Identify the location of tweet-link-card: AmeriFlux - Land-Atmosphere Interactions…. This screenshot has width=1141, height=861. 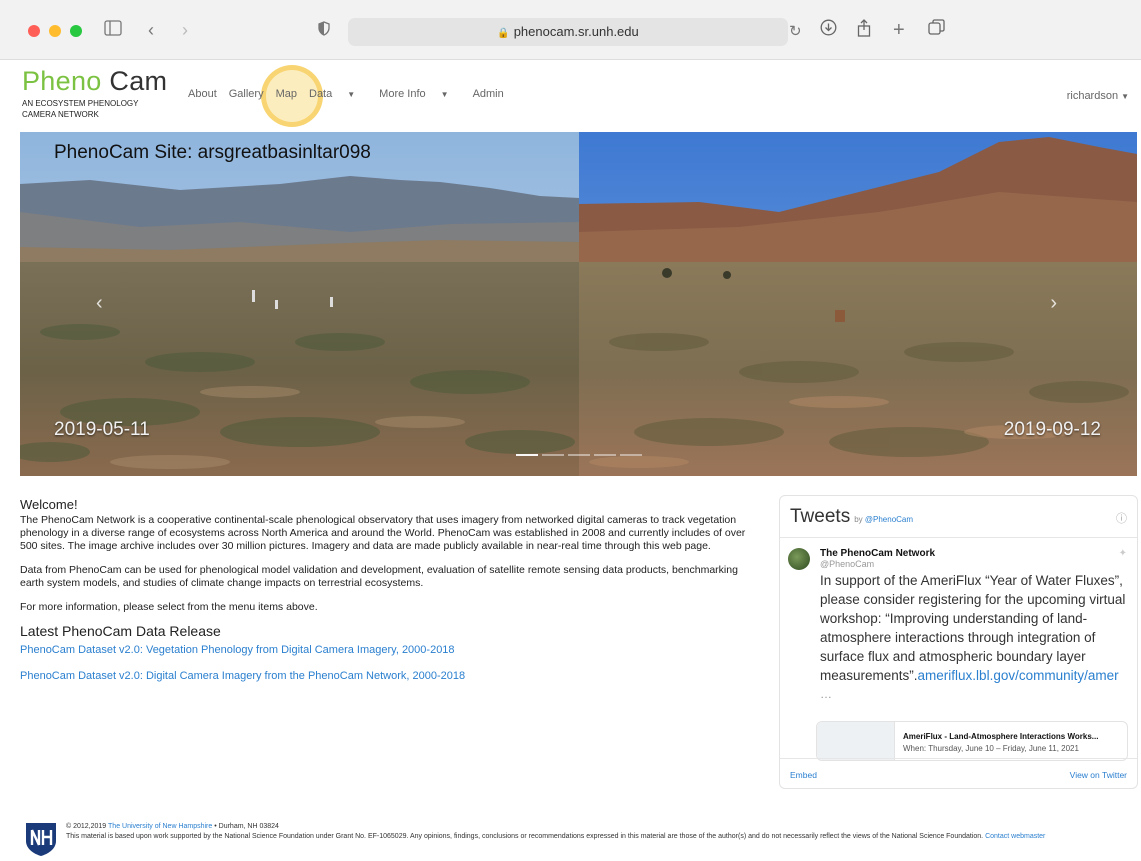
(972, 741).